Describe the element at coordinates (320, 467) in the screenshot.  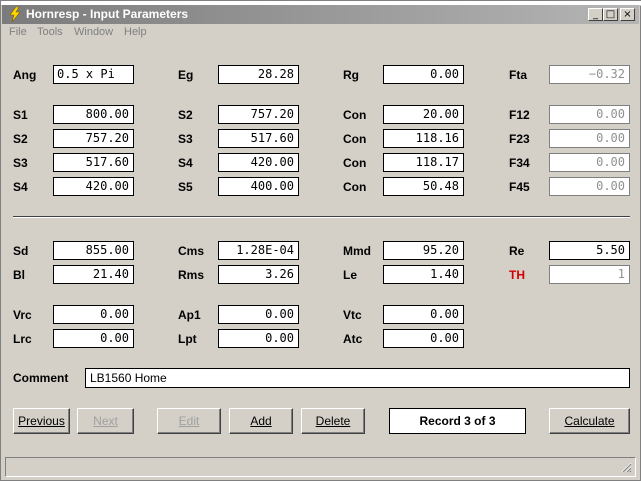
I see `status-bar` at that location.